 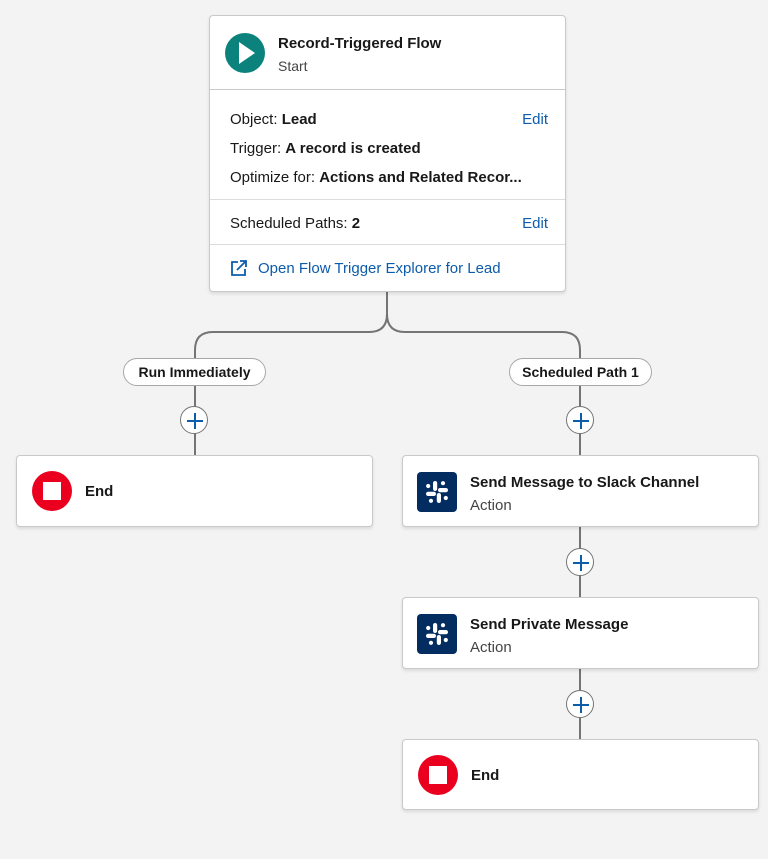 What do you see at coordinates (239, 270) in the screenshot?
I see `external-link-icon` at bounding box center [239, 270].